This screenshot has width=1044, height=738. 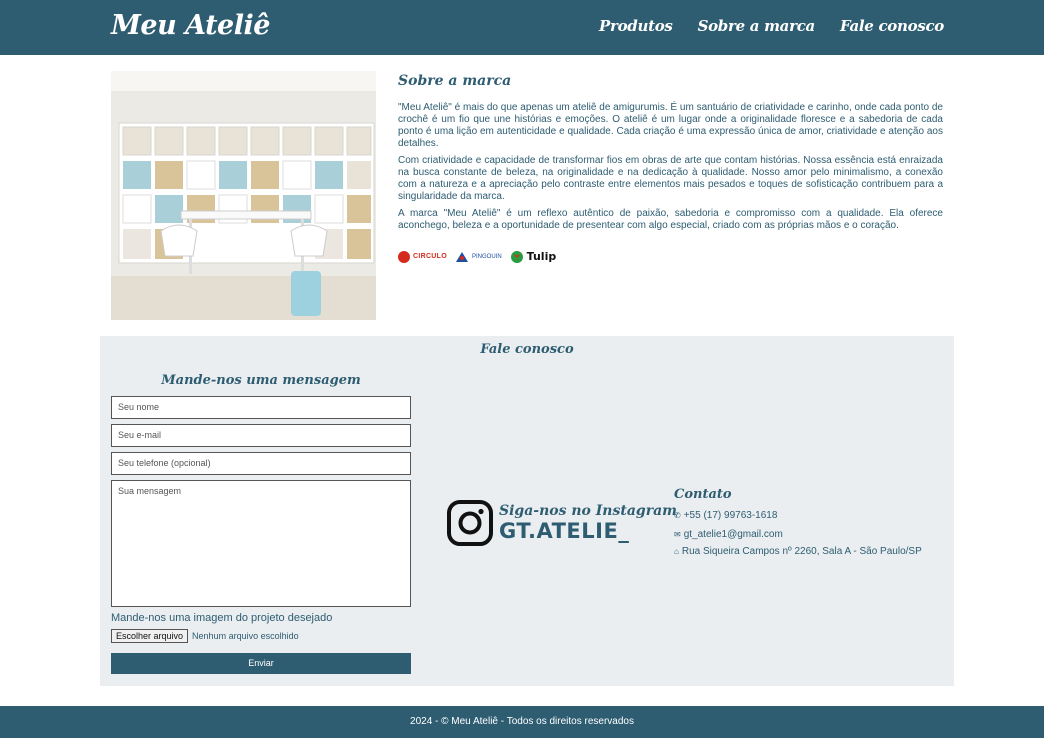 What do you see at coordinates (261, 463) in the screenshot?
I see `phone-field: Seu telefone (opcional)` at bounding box center [261, 463].